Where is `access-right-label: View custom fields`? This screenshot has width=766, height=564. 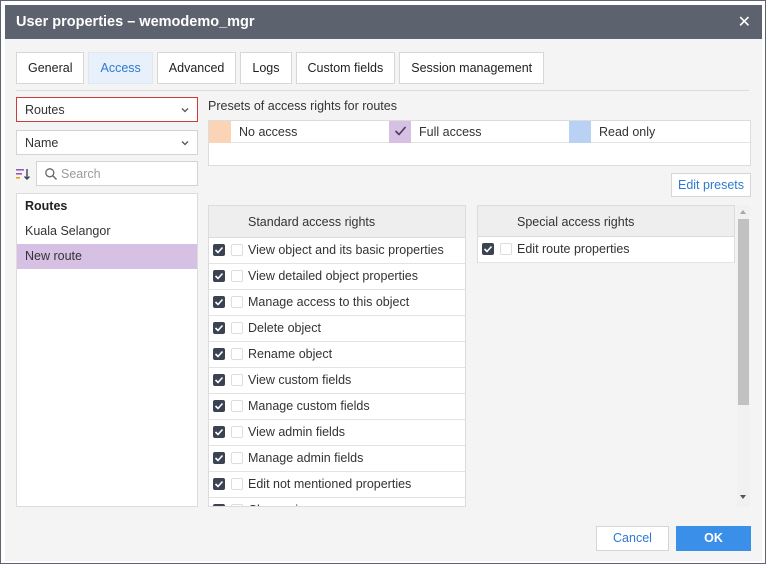
access-right-label: View custom fields is located at coordinates (300, 380).